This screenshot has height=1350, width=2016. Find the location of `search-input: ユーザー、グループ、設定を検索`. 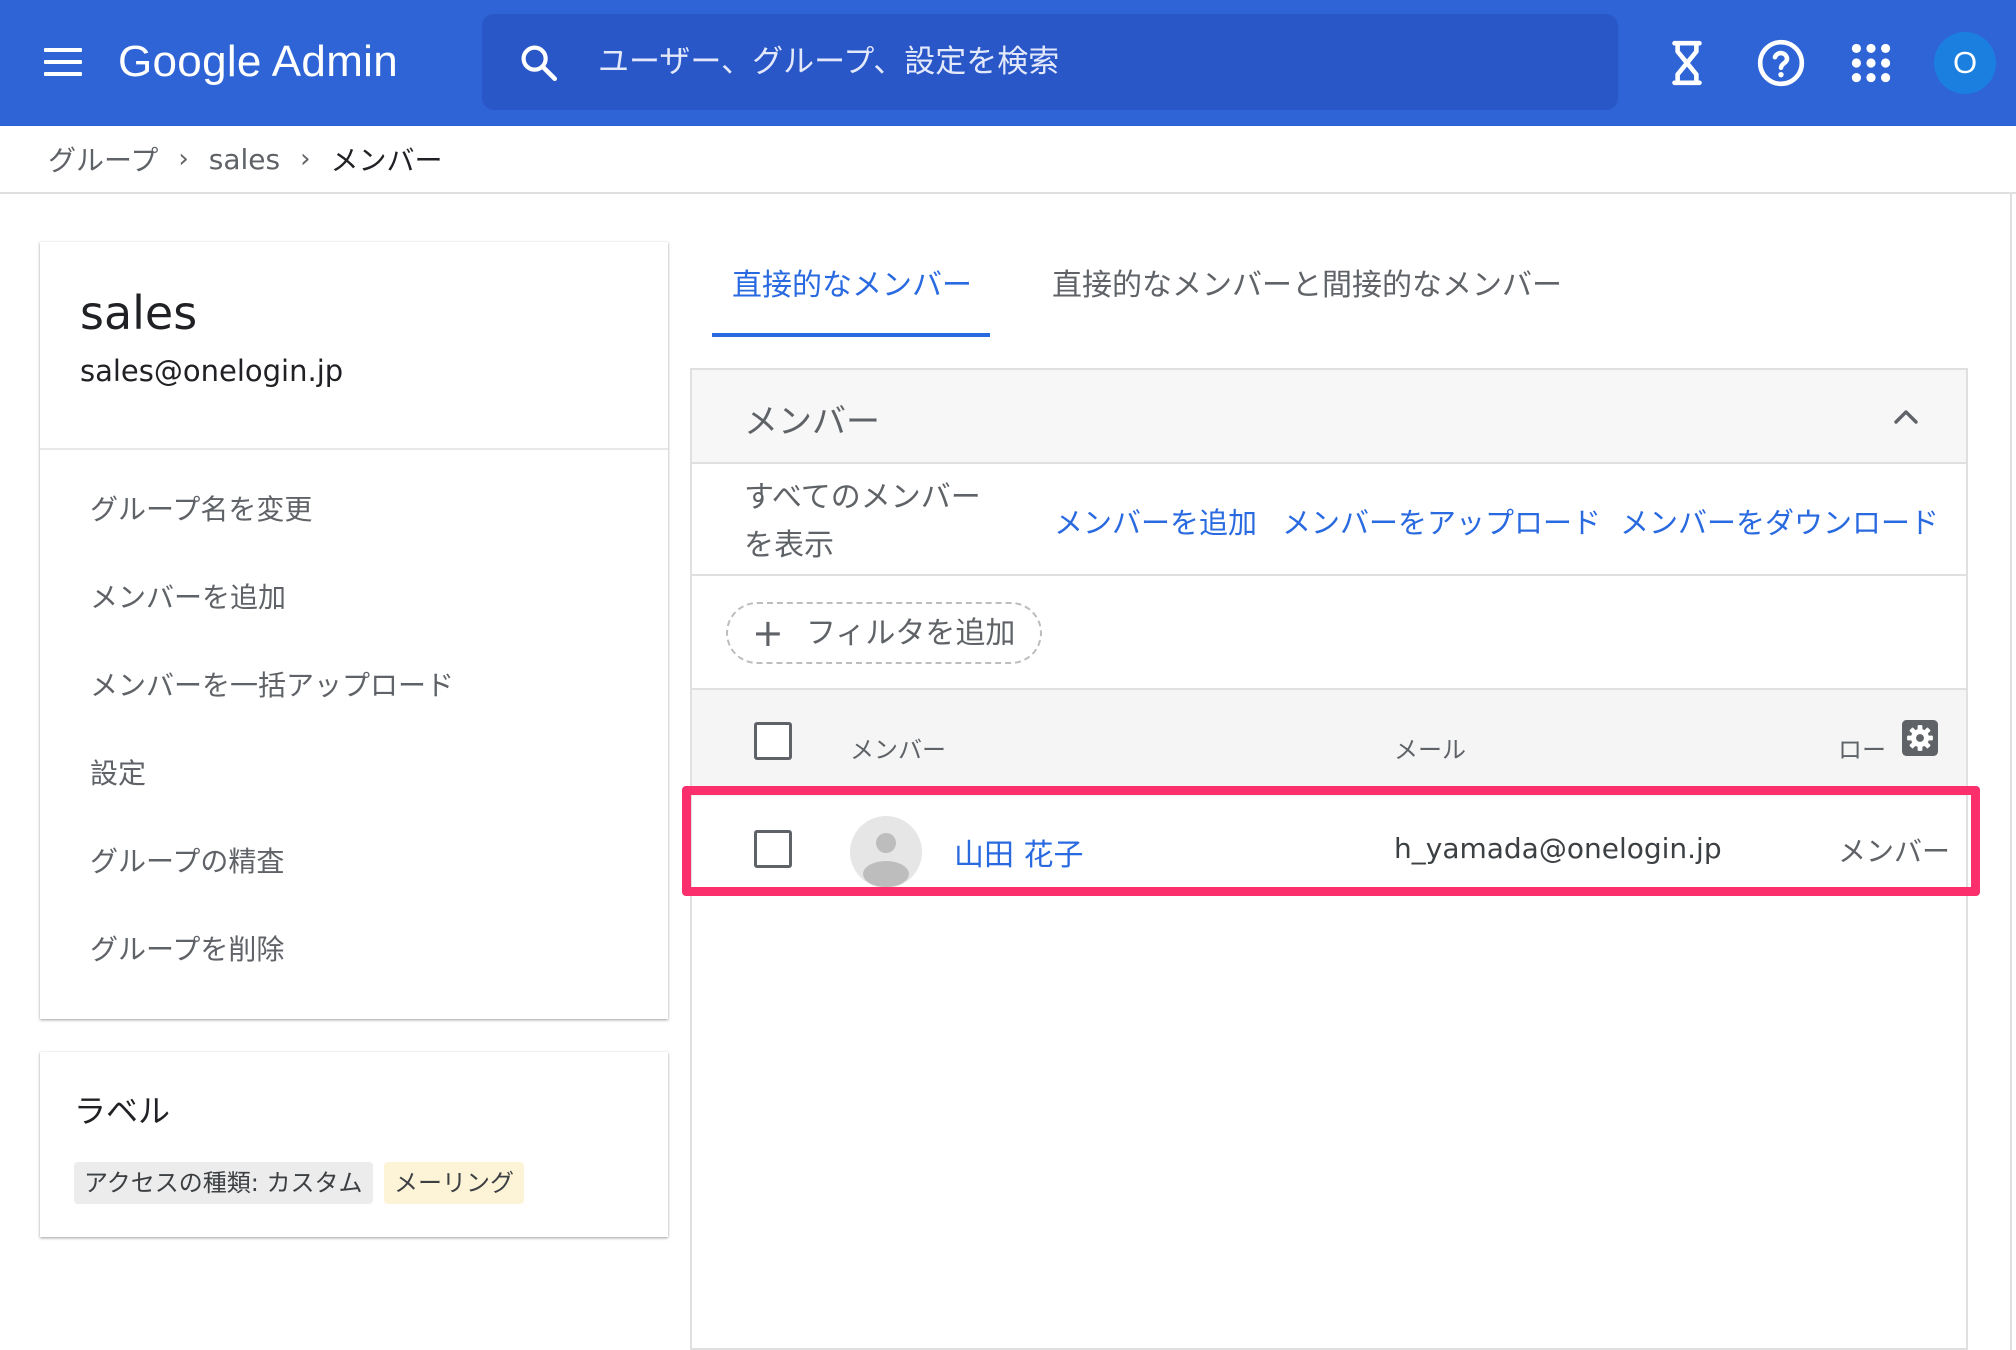

search-input: ユーザー、グループ、設定を検索 is located at coordinates (828, 62).